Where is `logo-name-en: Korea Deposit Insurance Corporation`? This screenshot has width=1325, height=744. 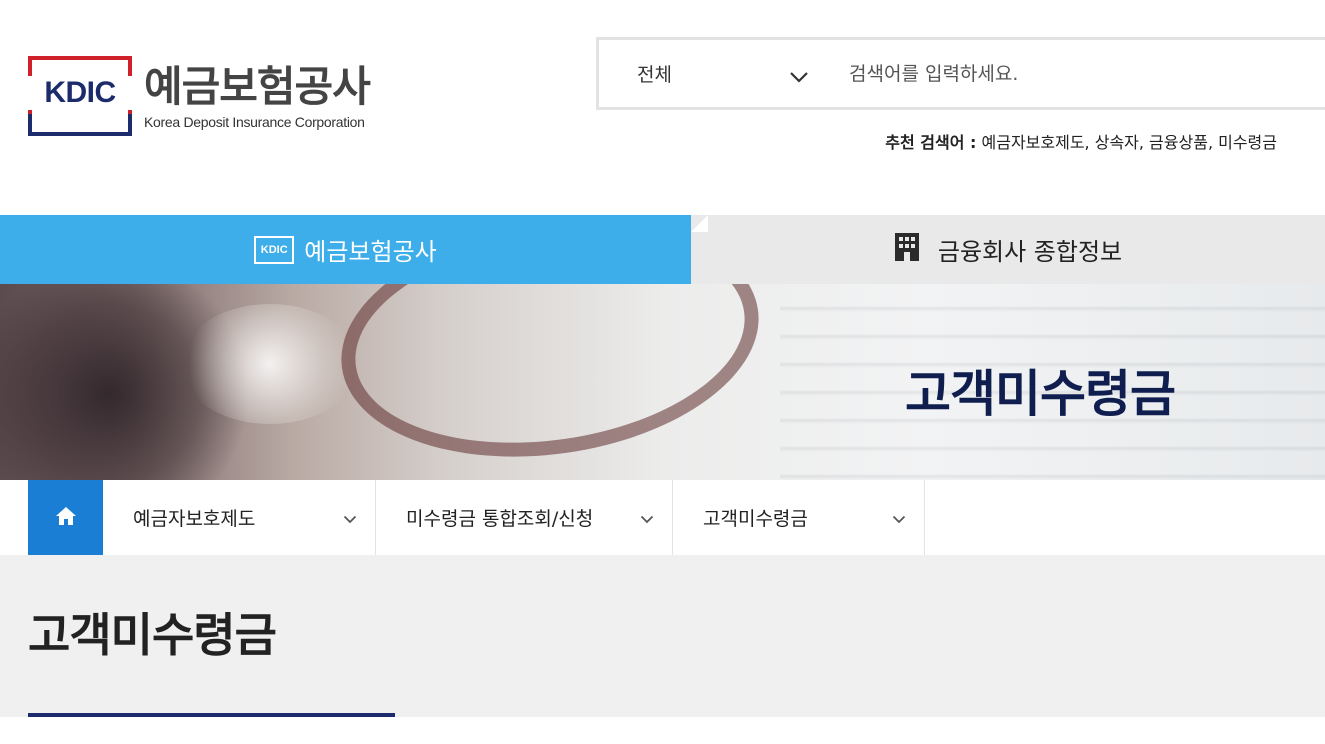
logo-name-en: Korea Deposit Insurance Corporation is located at coordinates (254, 122).